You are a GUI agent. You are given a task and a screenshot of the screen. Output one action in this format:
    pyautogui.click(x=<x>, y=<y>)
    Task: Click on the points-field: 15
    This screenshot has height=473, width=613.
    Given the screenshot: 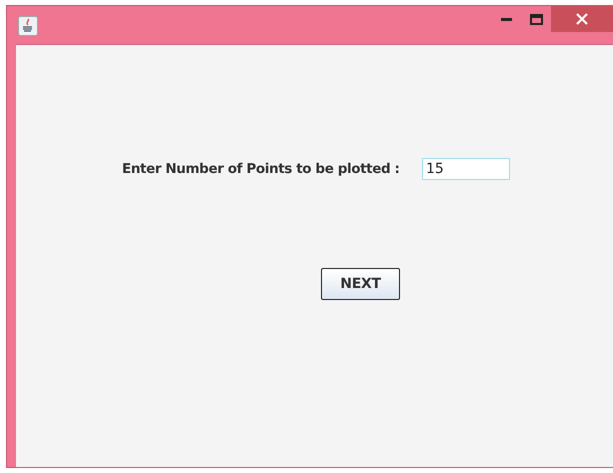 What is the action you would take?
    pyautogui.click(x=466, y=169)
    